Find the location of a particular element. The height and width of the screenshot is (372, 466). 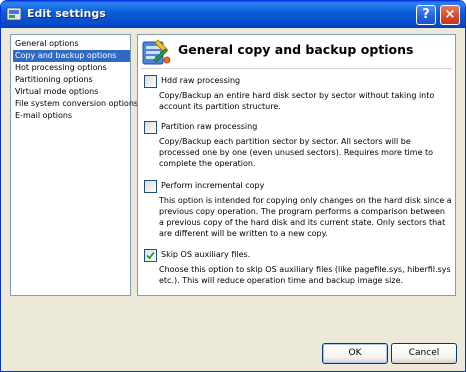

hdd-raw-processing-label: Hdd raw processing is located at coordinates (200, 80).